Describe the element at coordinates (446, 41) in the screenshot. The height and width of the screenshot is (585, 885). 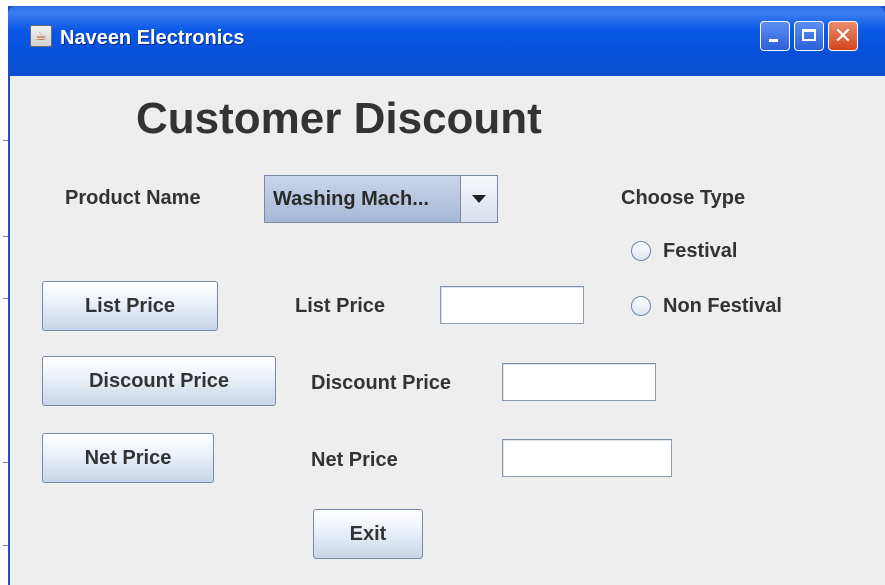
I see `title-bar: ☕ Naveen Electronics ✕` at that location.